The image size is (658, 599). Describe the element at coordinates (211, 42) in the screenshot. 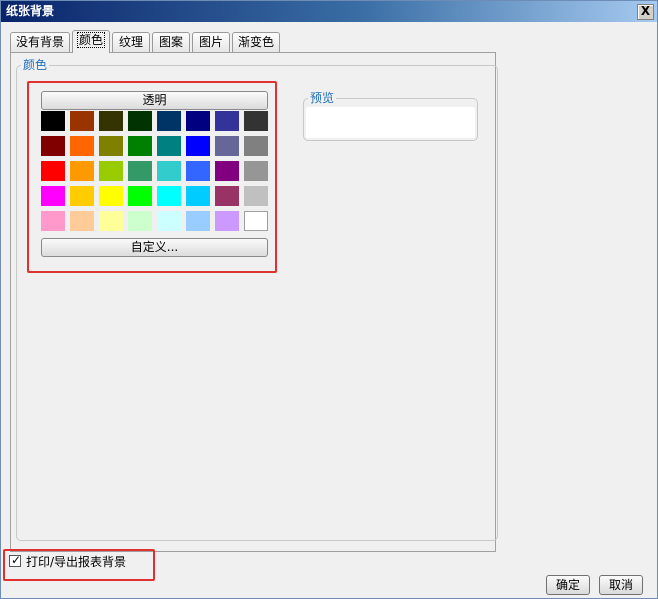

I see `tab-picture: 图片` at that location.